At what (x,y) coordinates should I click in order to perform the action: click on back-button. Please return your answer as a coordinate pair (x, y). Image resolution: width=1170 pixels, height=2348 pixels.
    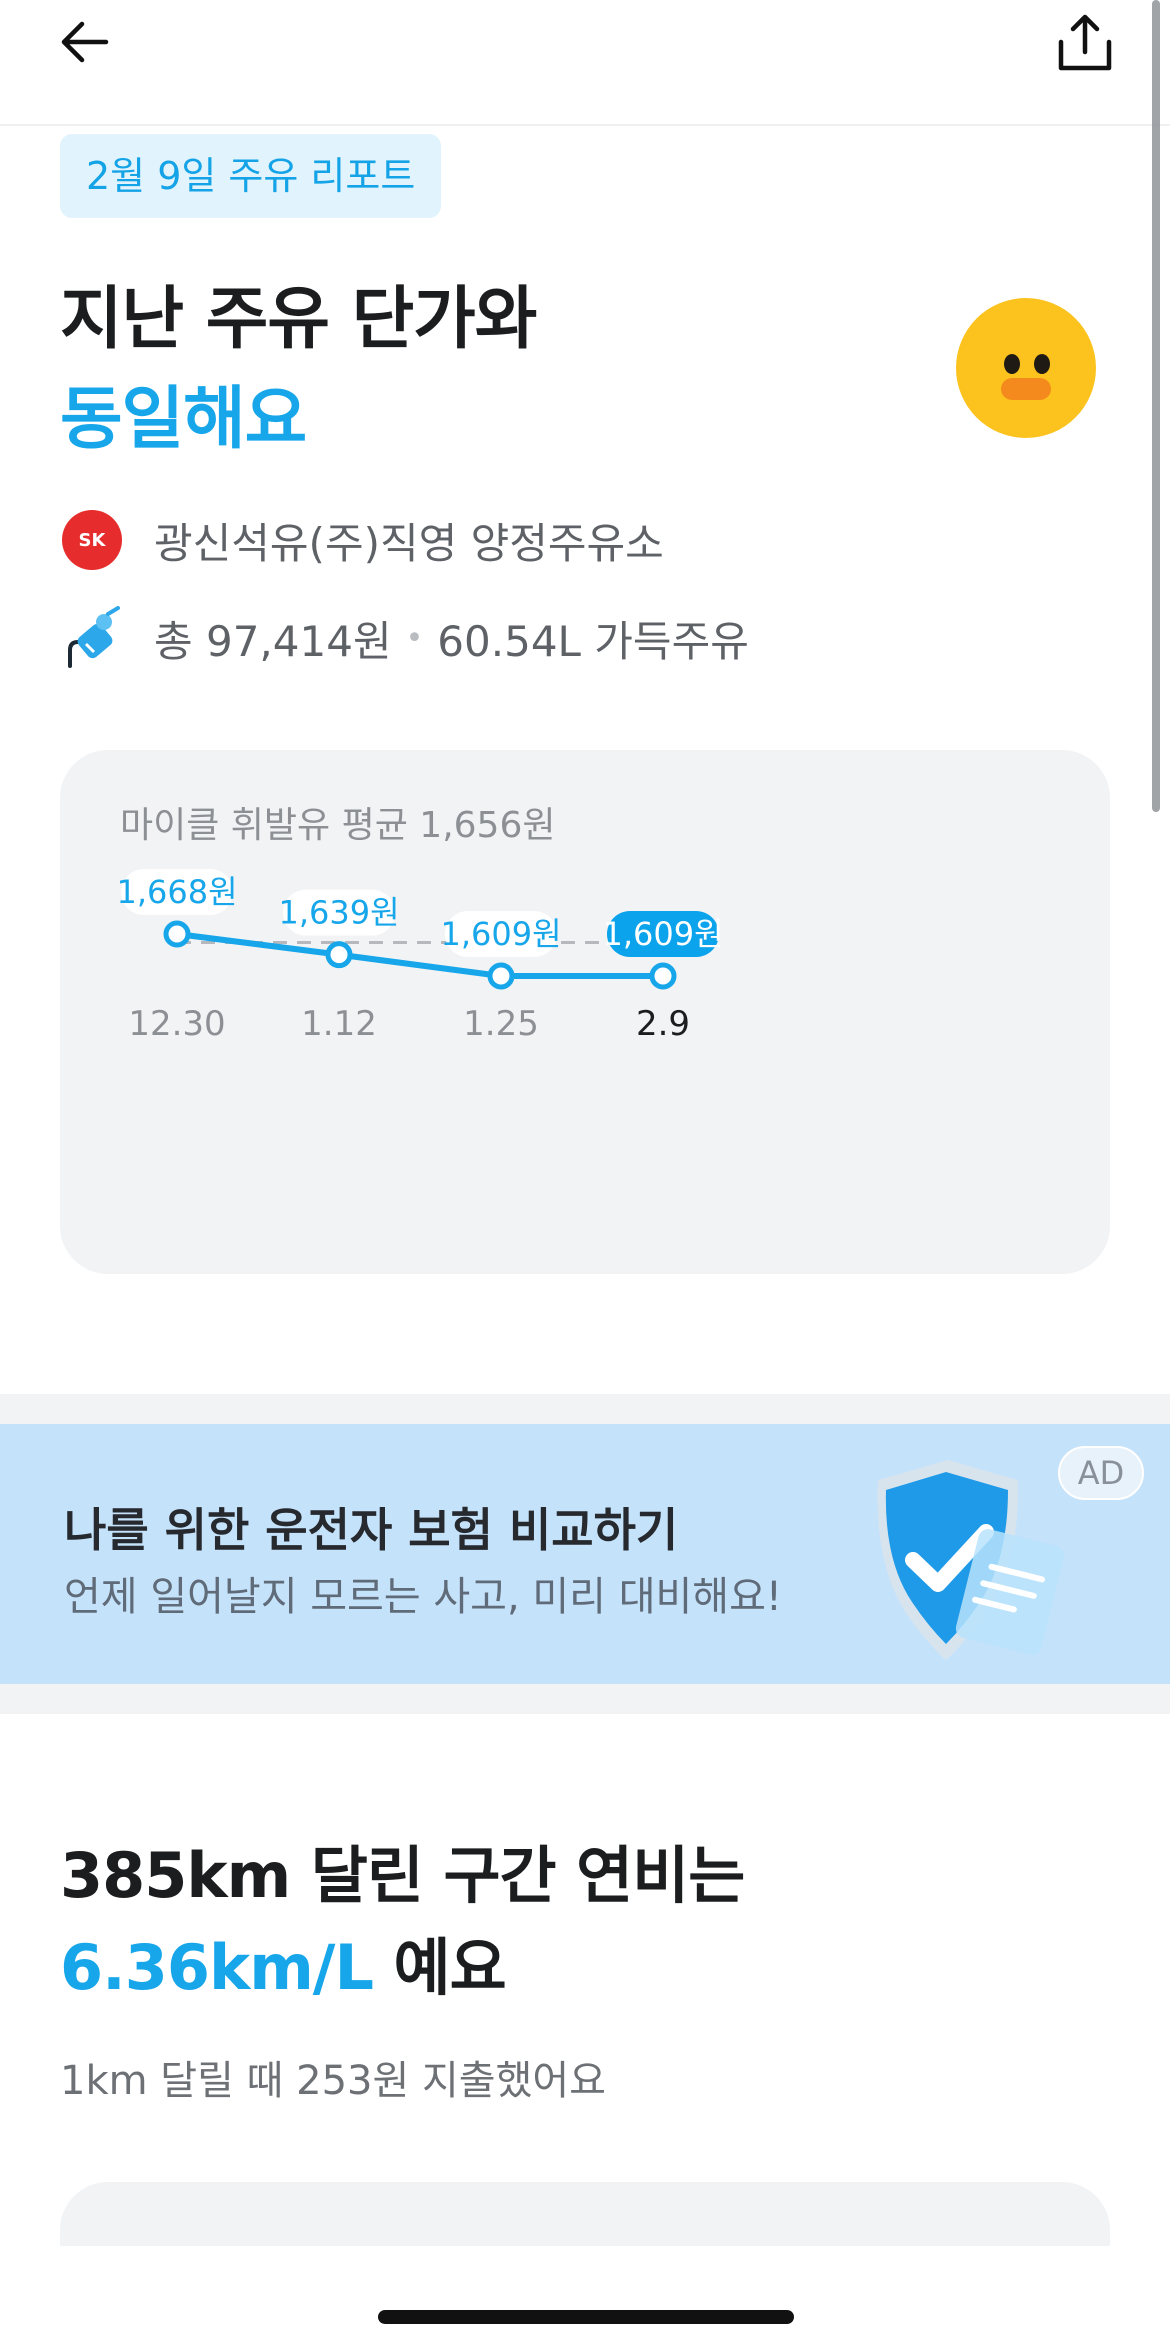
    Looking at the image, I should click on (84, 42).